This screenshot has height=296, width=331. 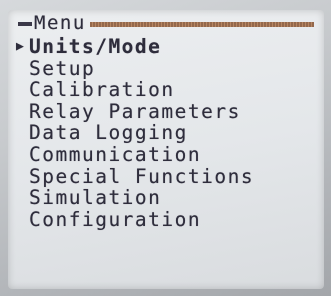 What do you see at coordinates (62, 68) in the screenshot?
I see `menu-item-label: Setup` at bounding box center [62, 68].